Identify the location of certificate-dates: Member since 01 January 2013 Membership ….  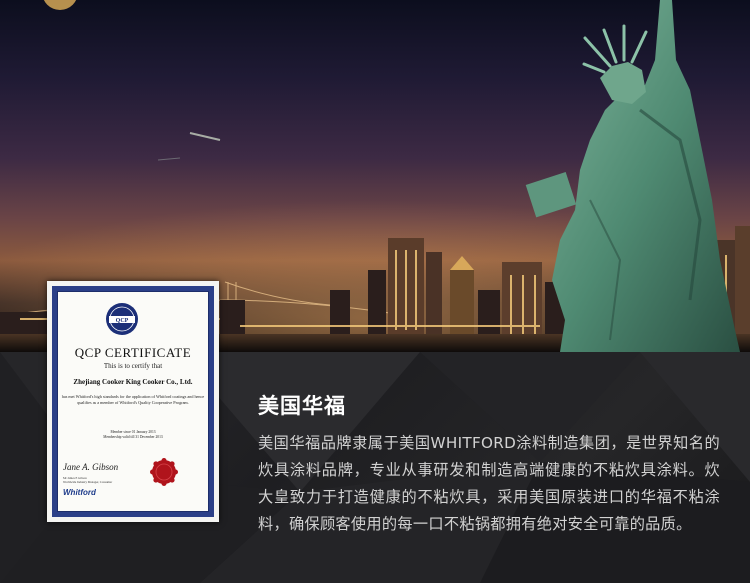
(133, 435).